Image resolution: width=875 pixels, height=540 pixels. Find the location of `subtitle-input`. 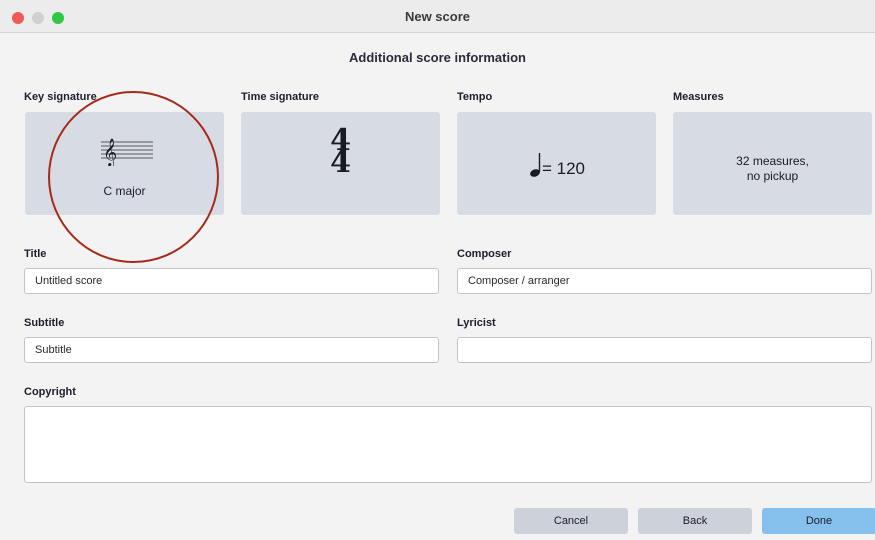

subtitle-input is located at coordinates (231, 350).